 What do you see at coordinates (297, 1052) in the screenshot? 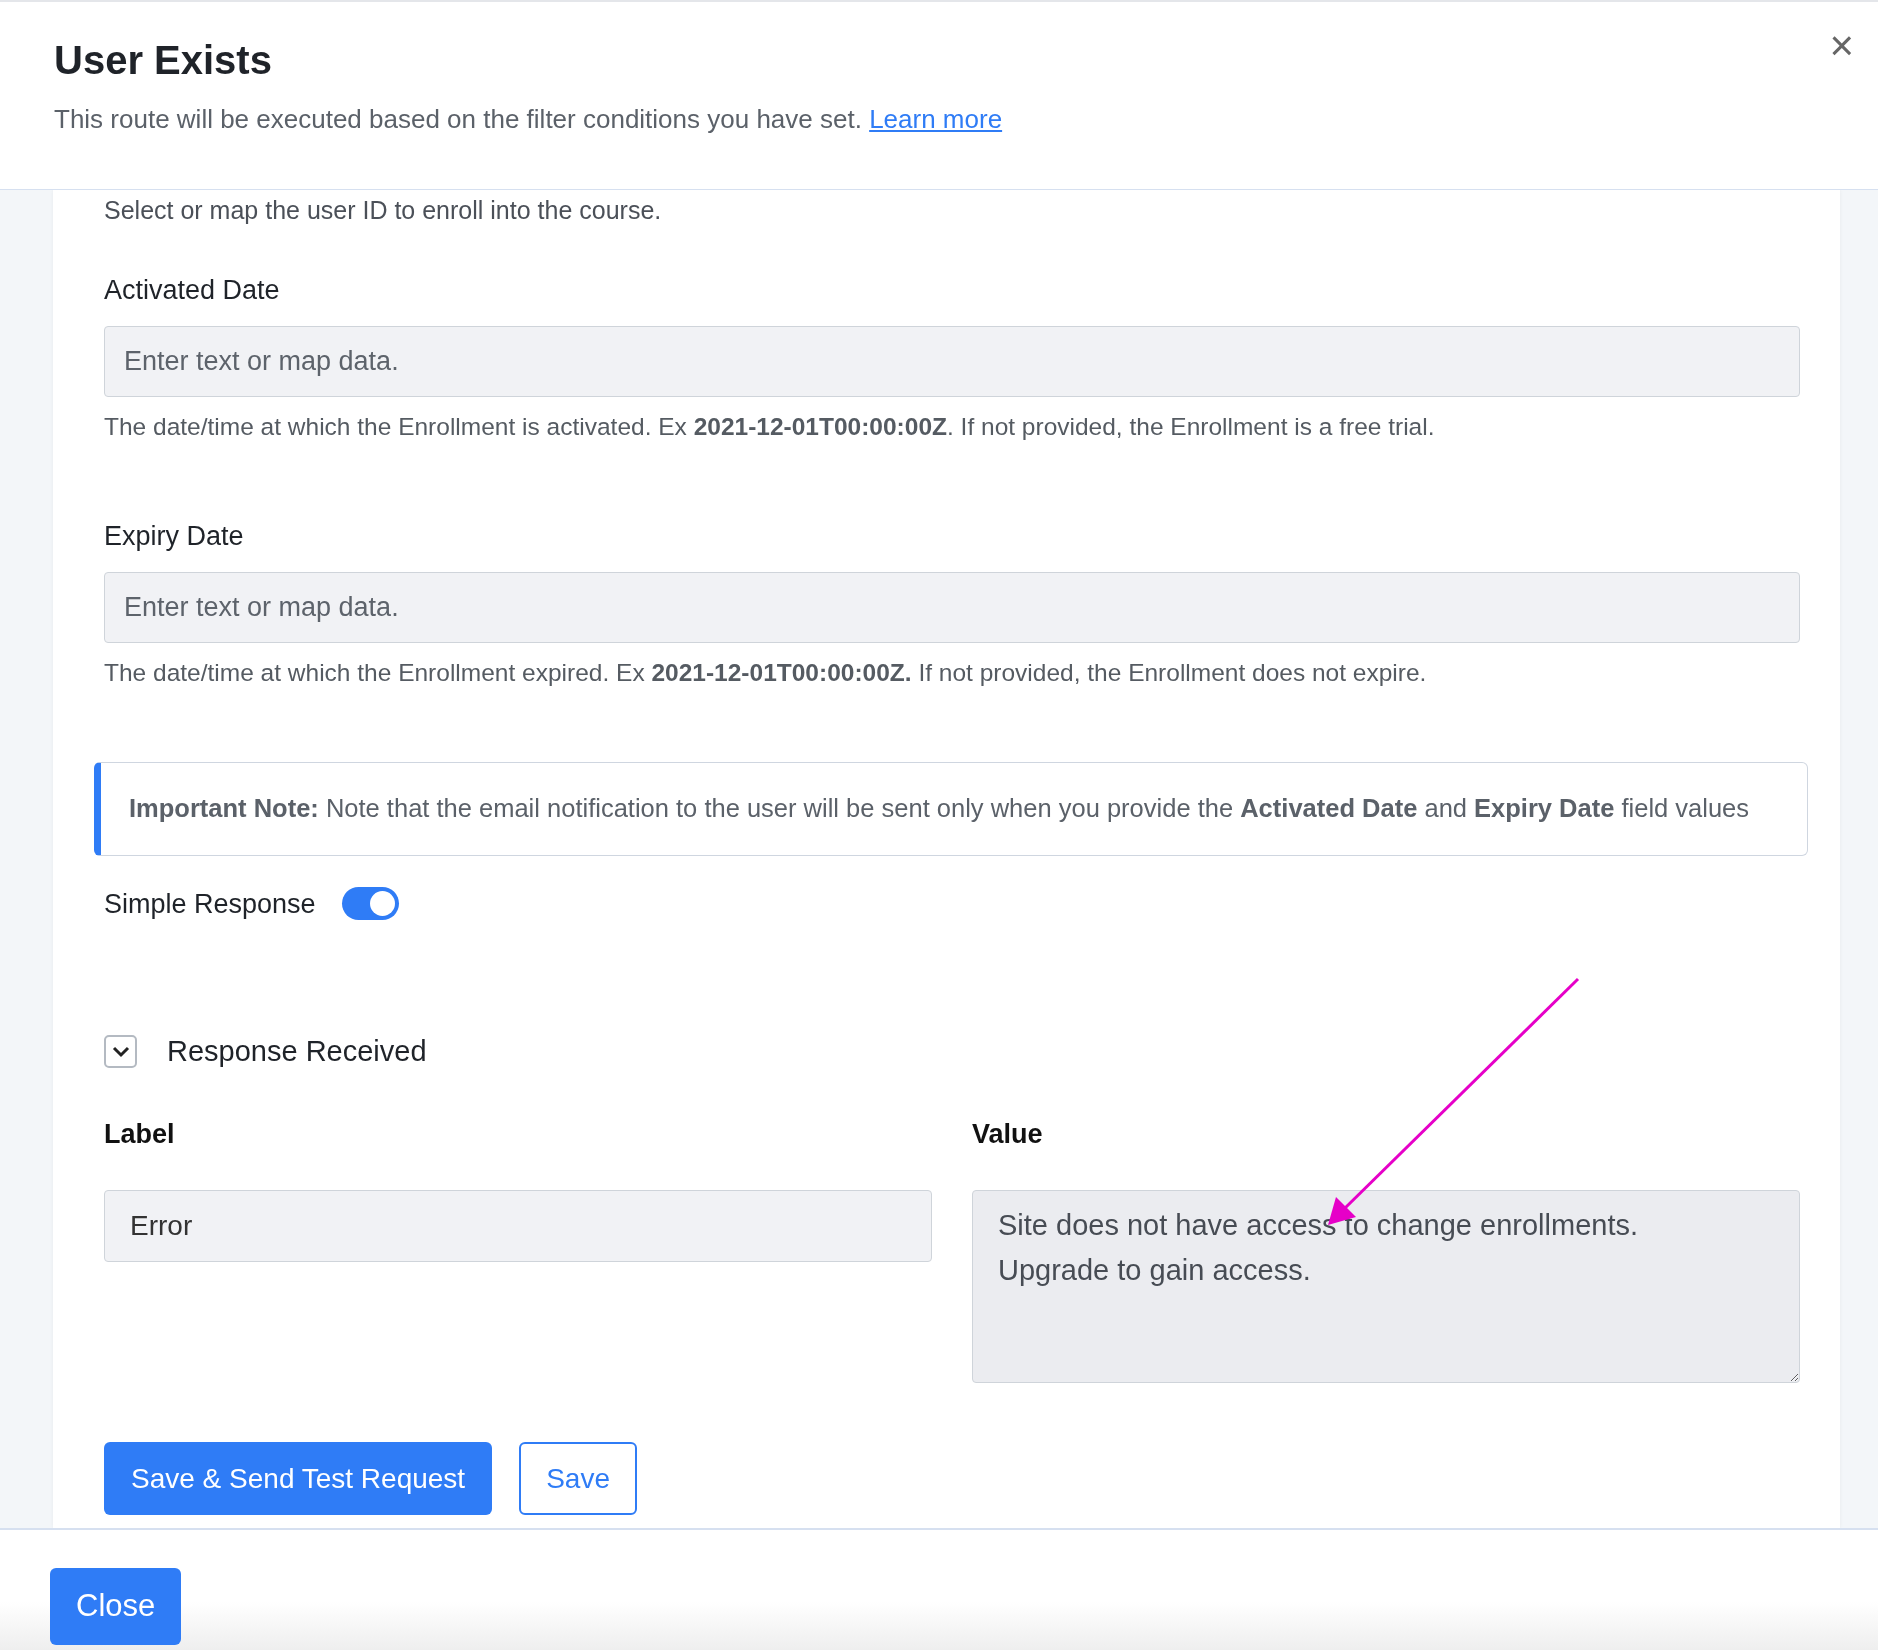
I see `section-title: Response Received` at bounding box center [297, 1052].